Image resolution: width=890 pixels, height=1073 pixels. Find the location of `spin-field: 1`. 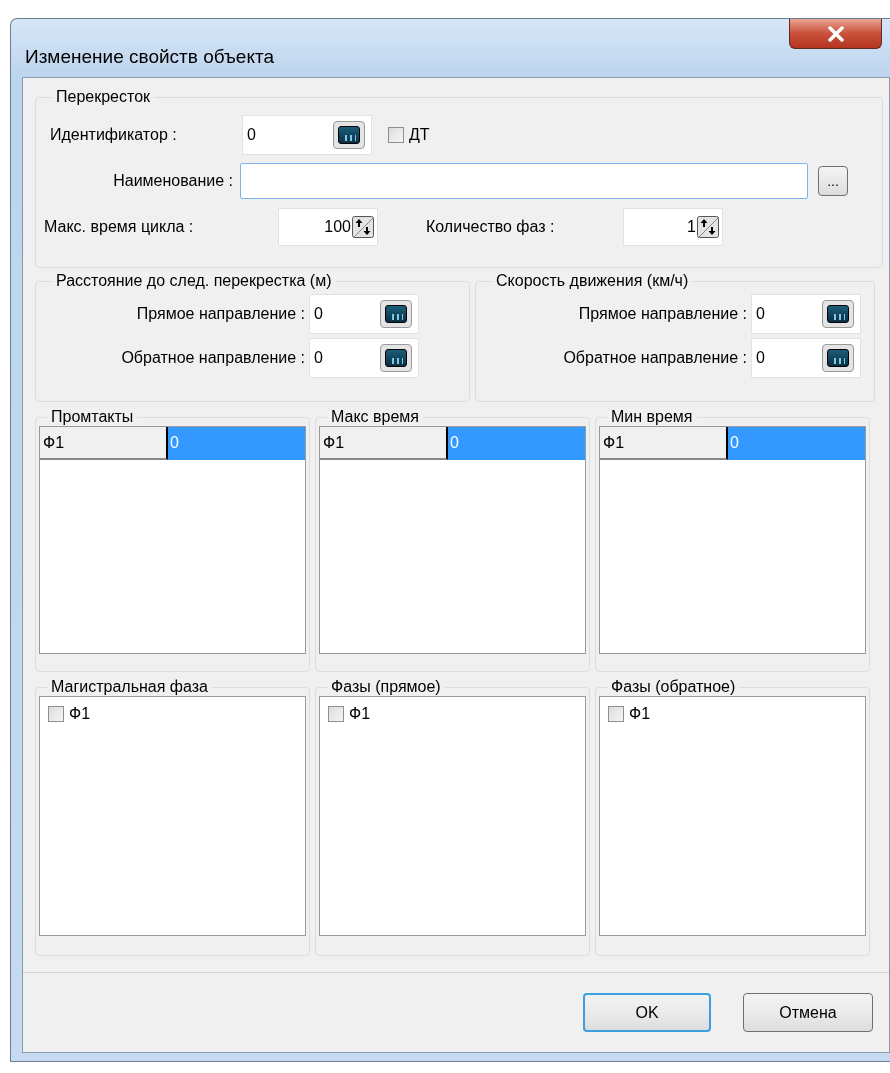

spin-field: 1 is located at coordinates (673, 227).